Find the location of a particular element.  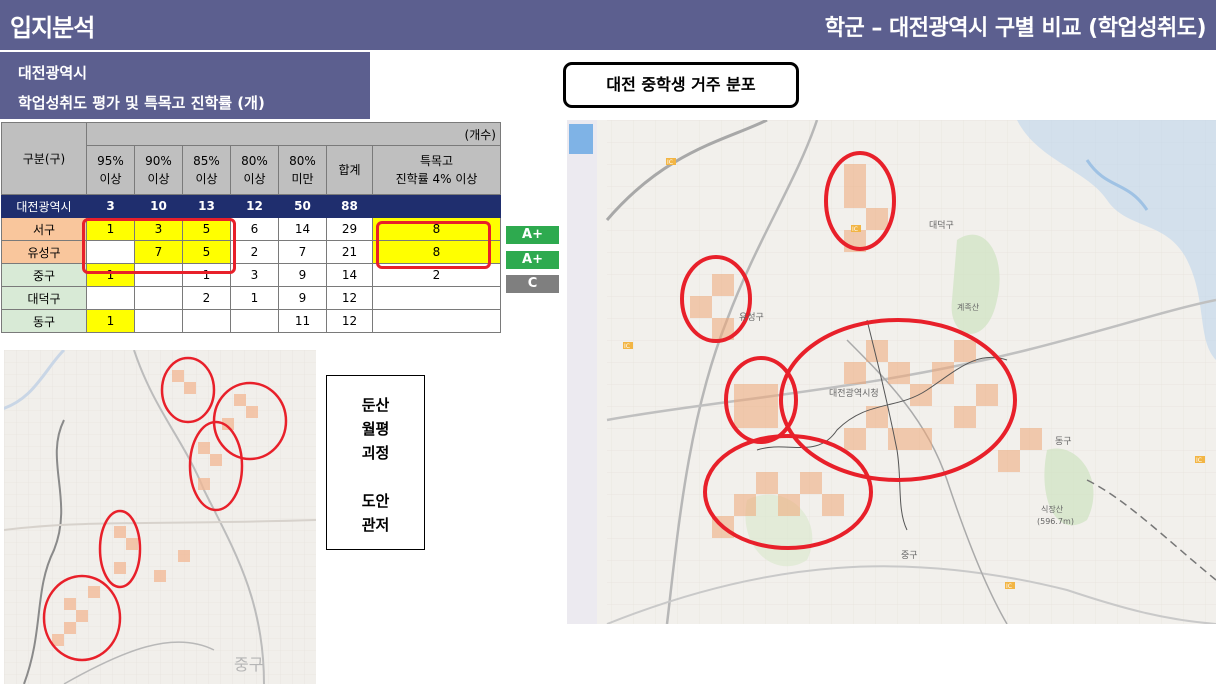

col-header-90: 90% 이상 is located at coordinates (158, 170).